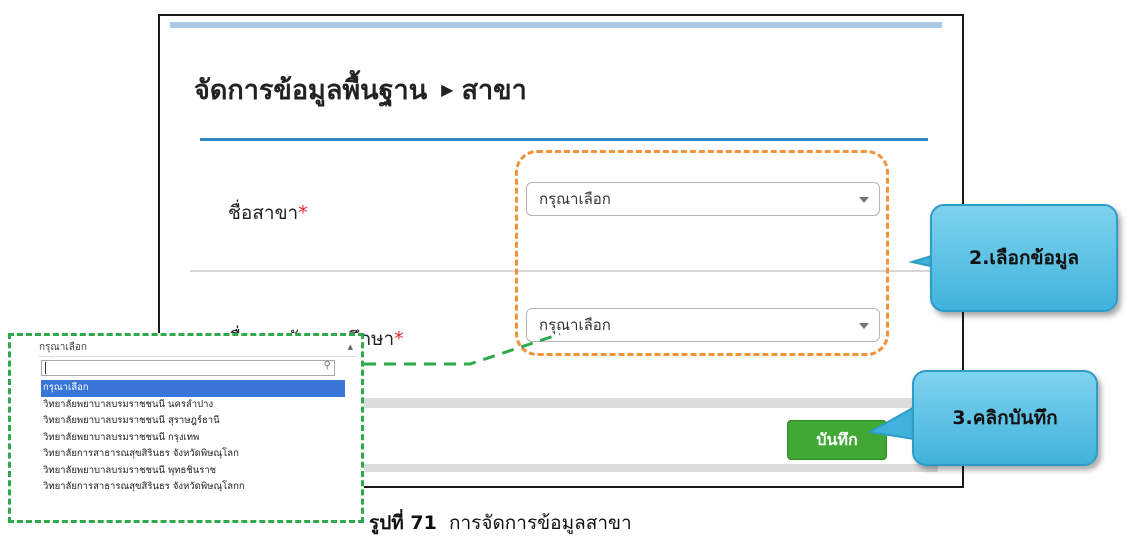 The height and width of the screenshot is (544, 1134). What do you see at coordinates (193, 421) in the screenshot?
I see `dropdown-option: วิทยาลัยพยาบาลบรมราชชนนี สุราษฎร์ธานี` at bounding box center [193, 421].